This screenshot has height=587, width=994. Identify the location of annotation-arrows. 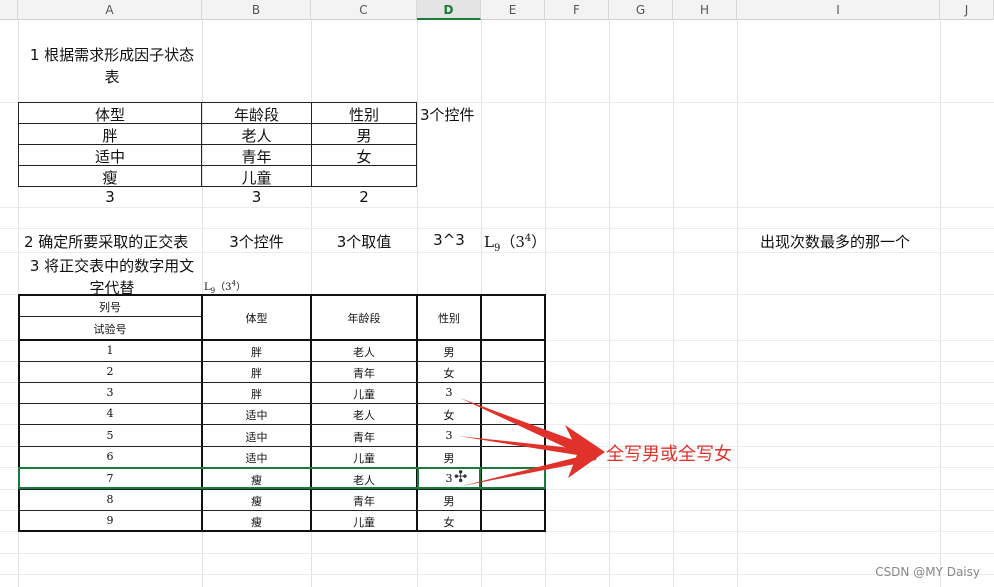
(531, 442).